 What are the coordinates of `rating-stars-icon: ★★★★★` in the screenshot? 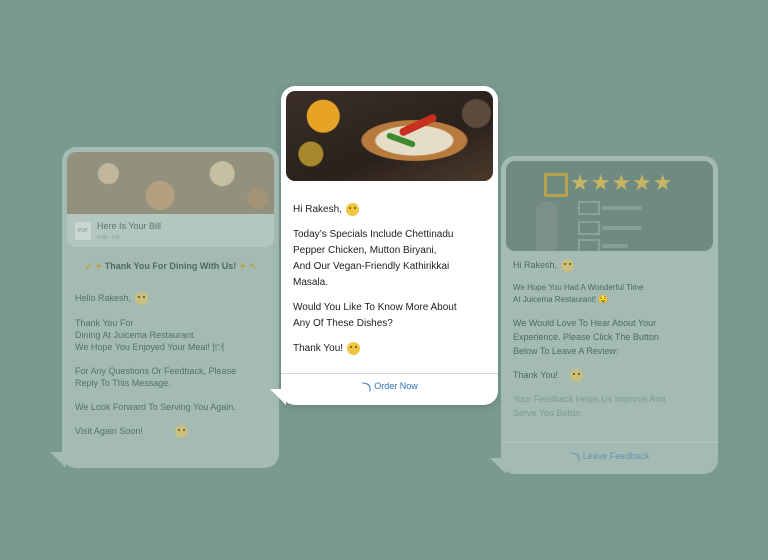 It's located at (622, 182).